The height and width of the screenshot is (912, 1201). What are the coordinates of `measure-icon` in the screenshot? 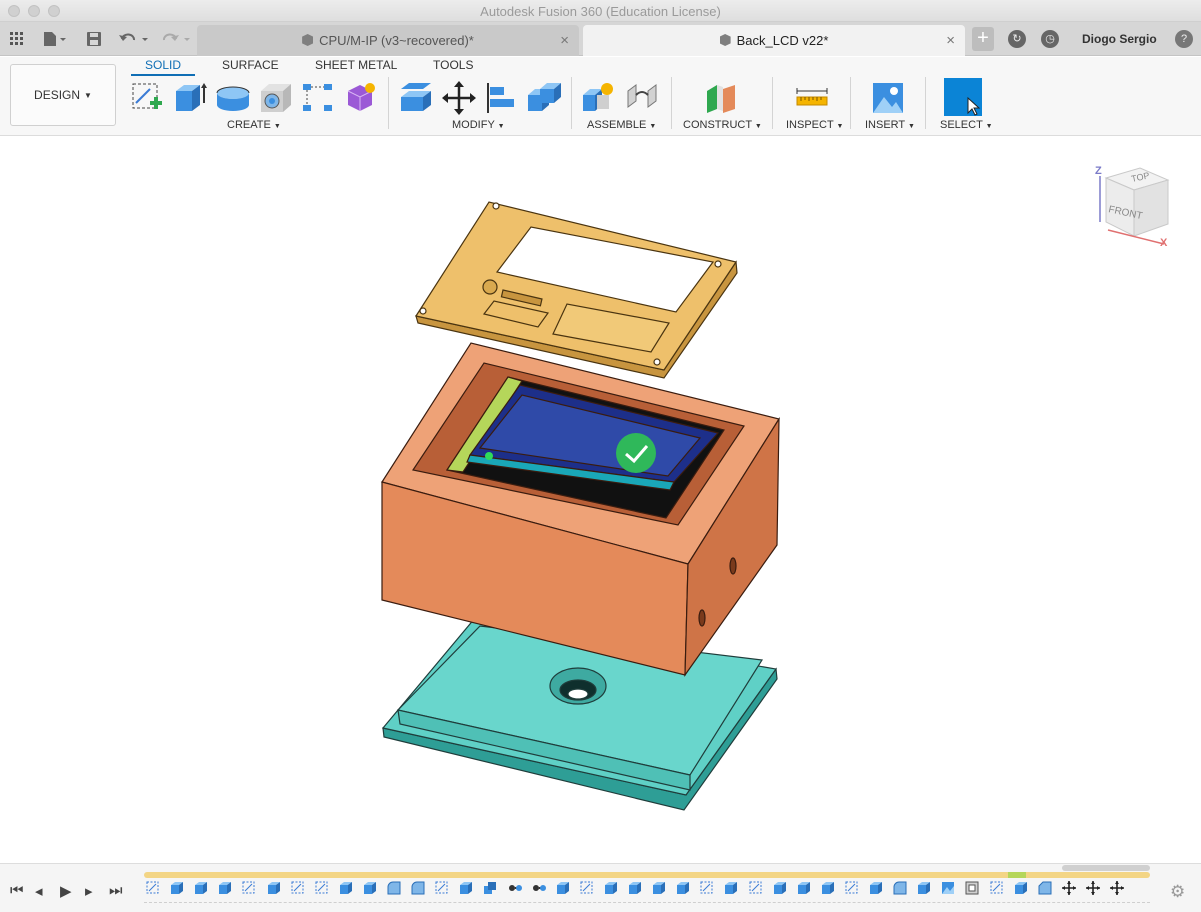 It's located at (812, 98).